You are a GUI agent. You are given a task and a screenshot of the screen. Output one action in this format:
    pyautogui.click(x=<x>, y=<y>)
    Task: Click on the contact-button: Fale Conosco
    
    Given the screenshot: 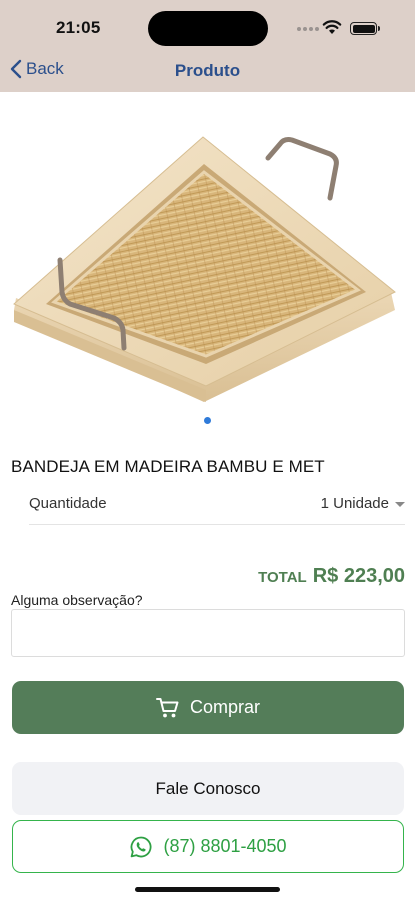 What is the action you would take?
    pyautogui.click(x=208, y=788)
    